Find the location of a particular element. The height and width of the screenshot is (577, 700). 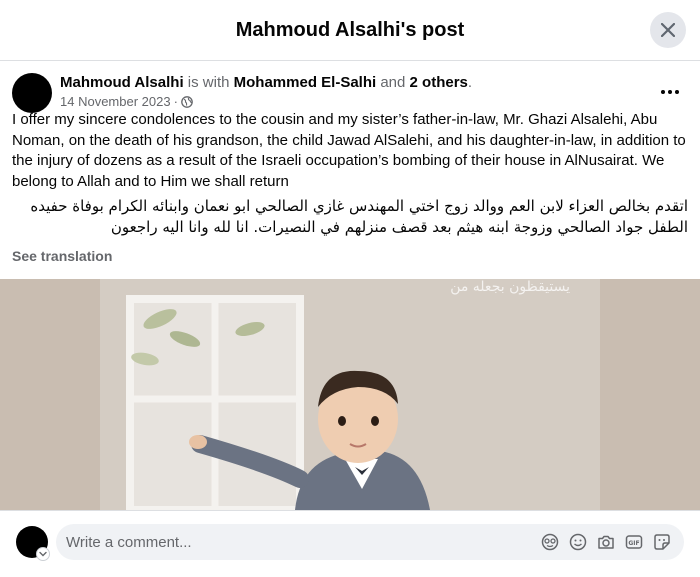

gif-icon: GIF is located at coordinates (634, 542).